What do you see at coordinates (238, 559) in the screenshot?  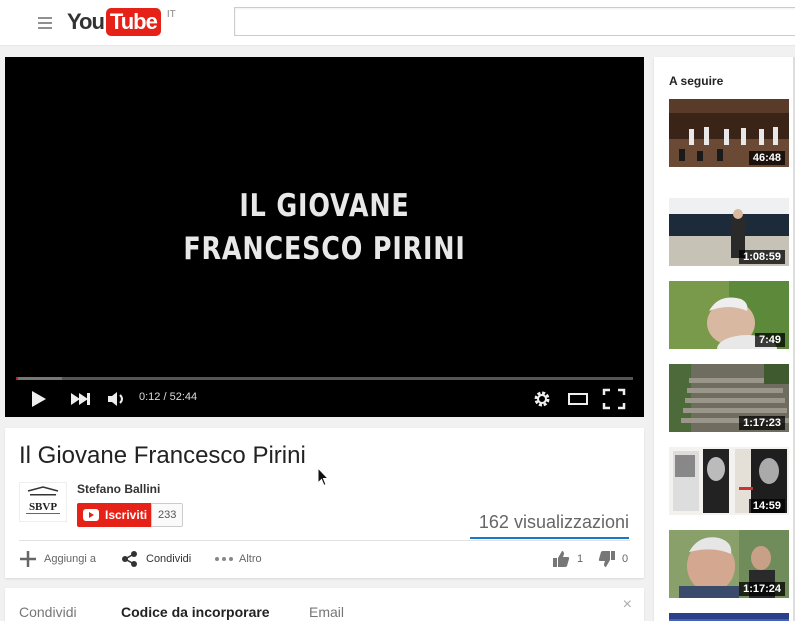 I see `more-button: Altro` at bounding box center [238, 559].